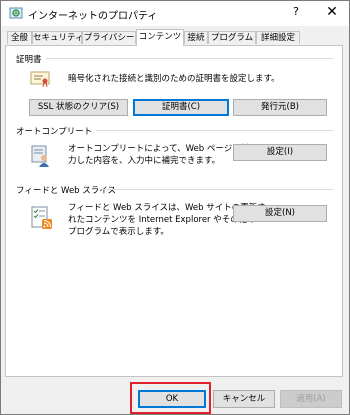  I want to click on tab-strip: 全般 セキュリティ プライバシー コンテンツ 接続 プログラム 詳細設定, so click(175, 37).